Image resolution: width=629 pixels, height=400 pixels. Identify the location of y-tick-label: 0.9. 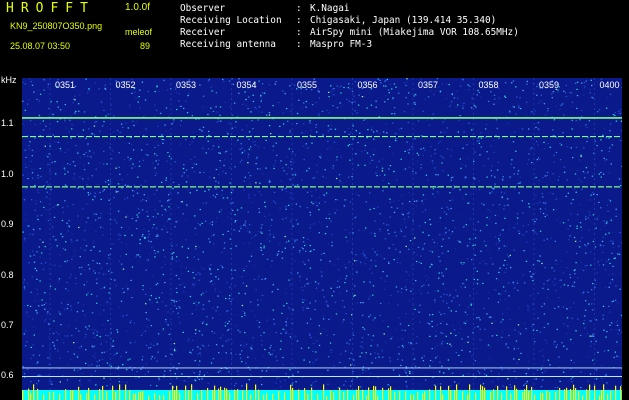
(7, 224).